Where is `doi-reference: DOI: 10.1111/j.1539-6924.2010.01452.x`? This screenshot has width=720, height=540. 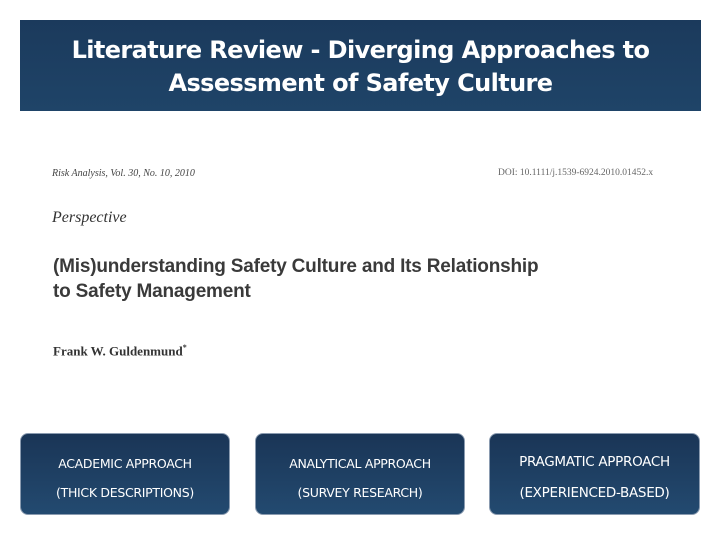 doi-reference: DOI: 10.1111/j.1539-6924.2010.01452.x is located at coordinates (576, 173).